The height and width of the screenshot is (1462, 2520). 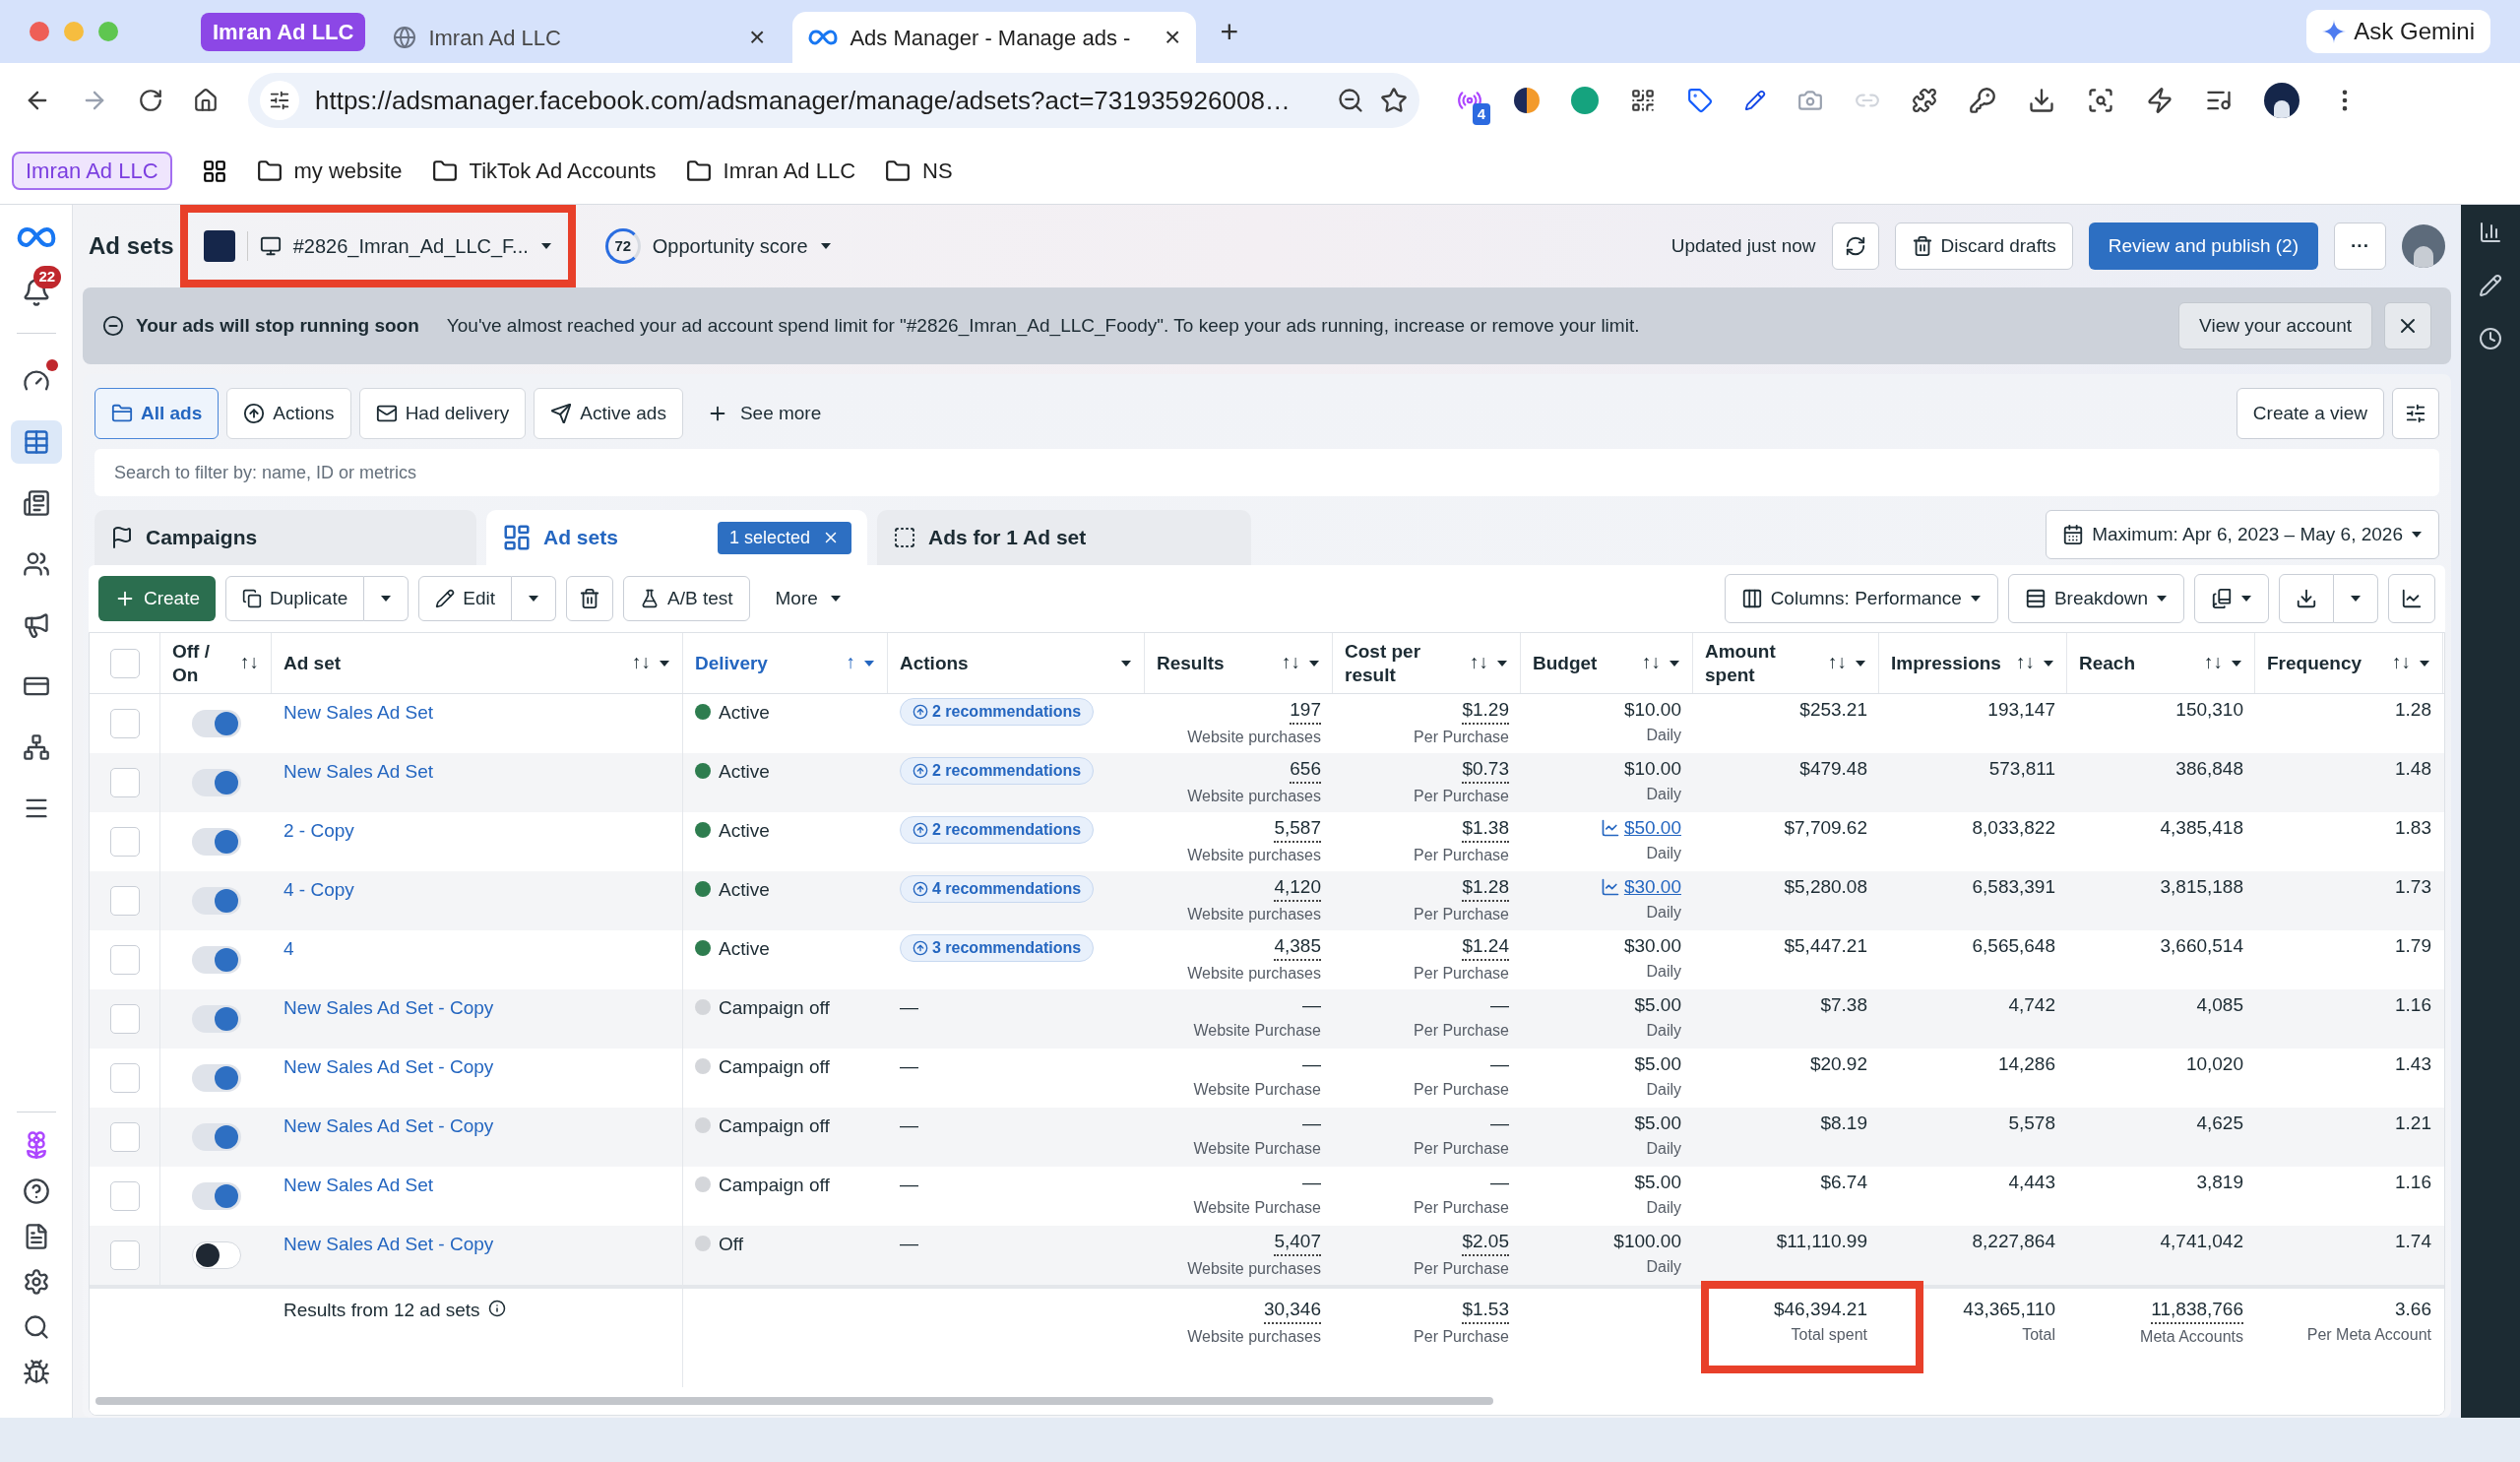 What do you see at coordinates (579, 37) in the screenshot?
I see `browser-tab: Imran Ad LLC ×` at bounding box center [579, 37].